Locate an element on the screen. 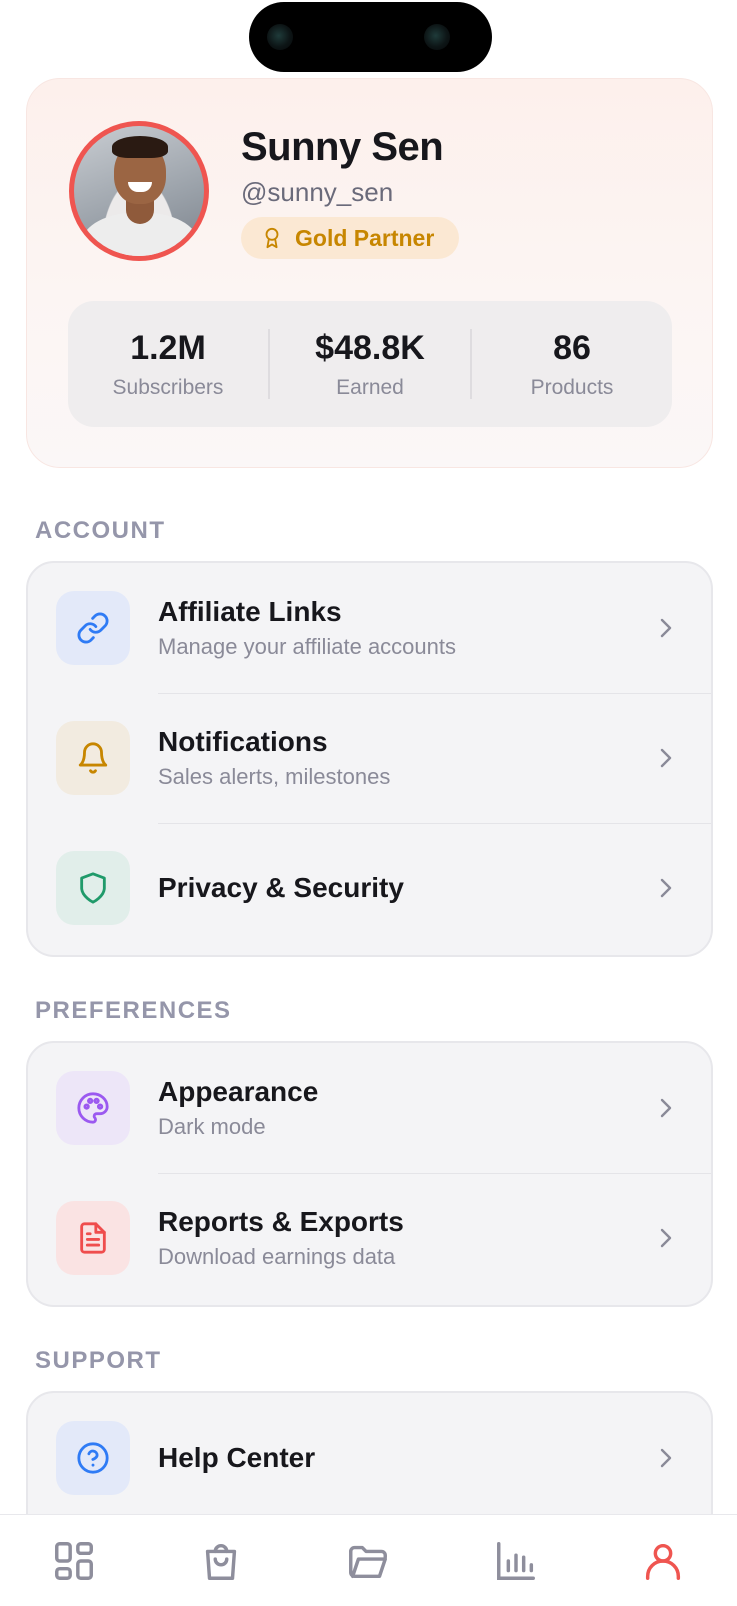  shield-icon is located at coordinates (93, 888).